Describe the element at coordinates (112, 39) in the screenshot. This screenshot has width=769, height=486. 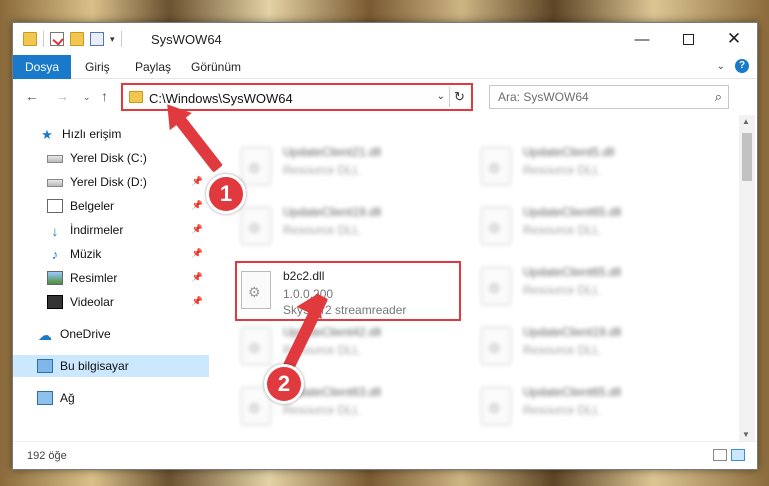
I see `customize-chevron-icon: ▾` at that location.